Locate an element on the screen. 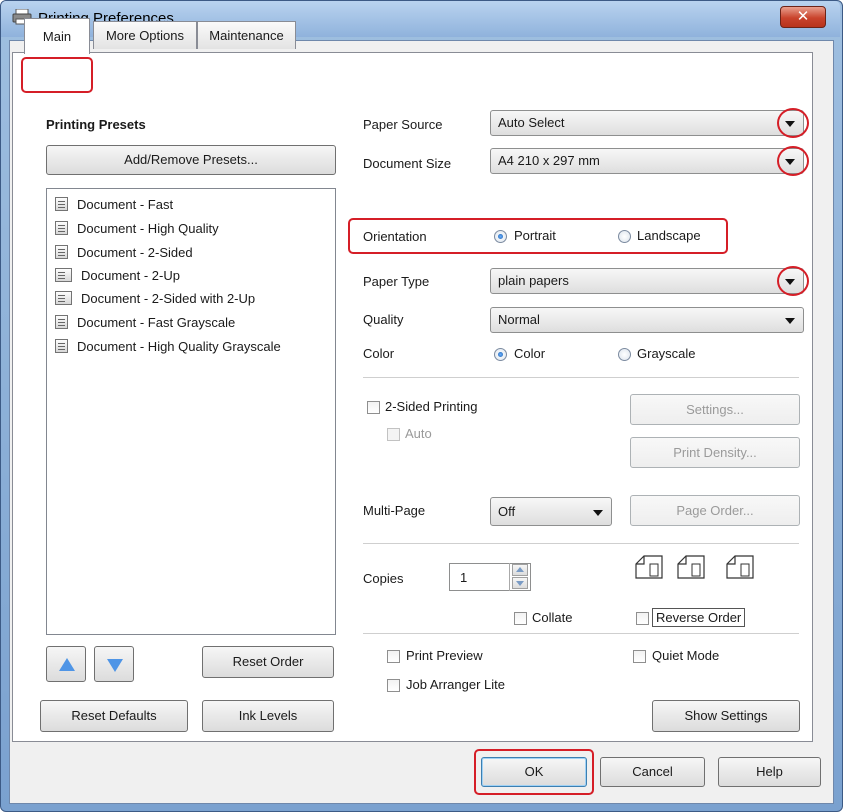 The image size is (843, 812). reset-order-button: Reset Order is located at coordinates (268, 662).